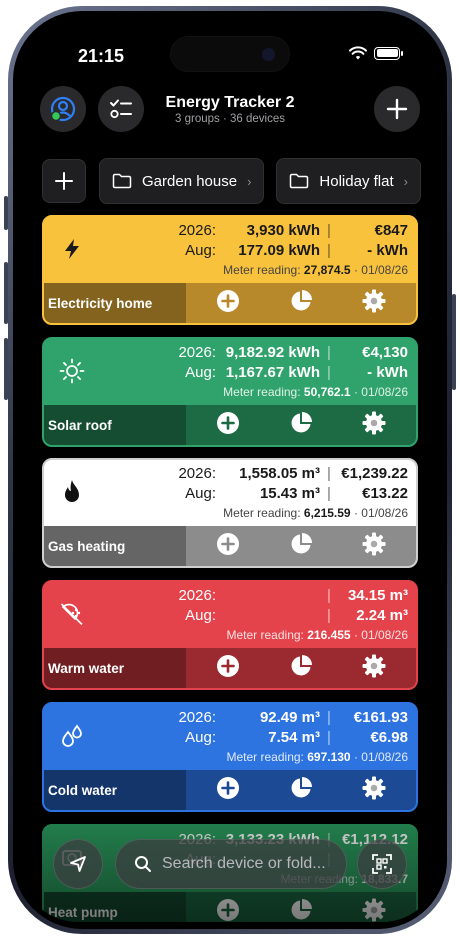 This screenshot has width=460, height=940. I want to click on meter-reading: Meter reading: 697.130 · 01/08/26, so click(288, 757).